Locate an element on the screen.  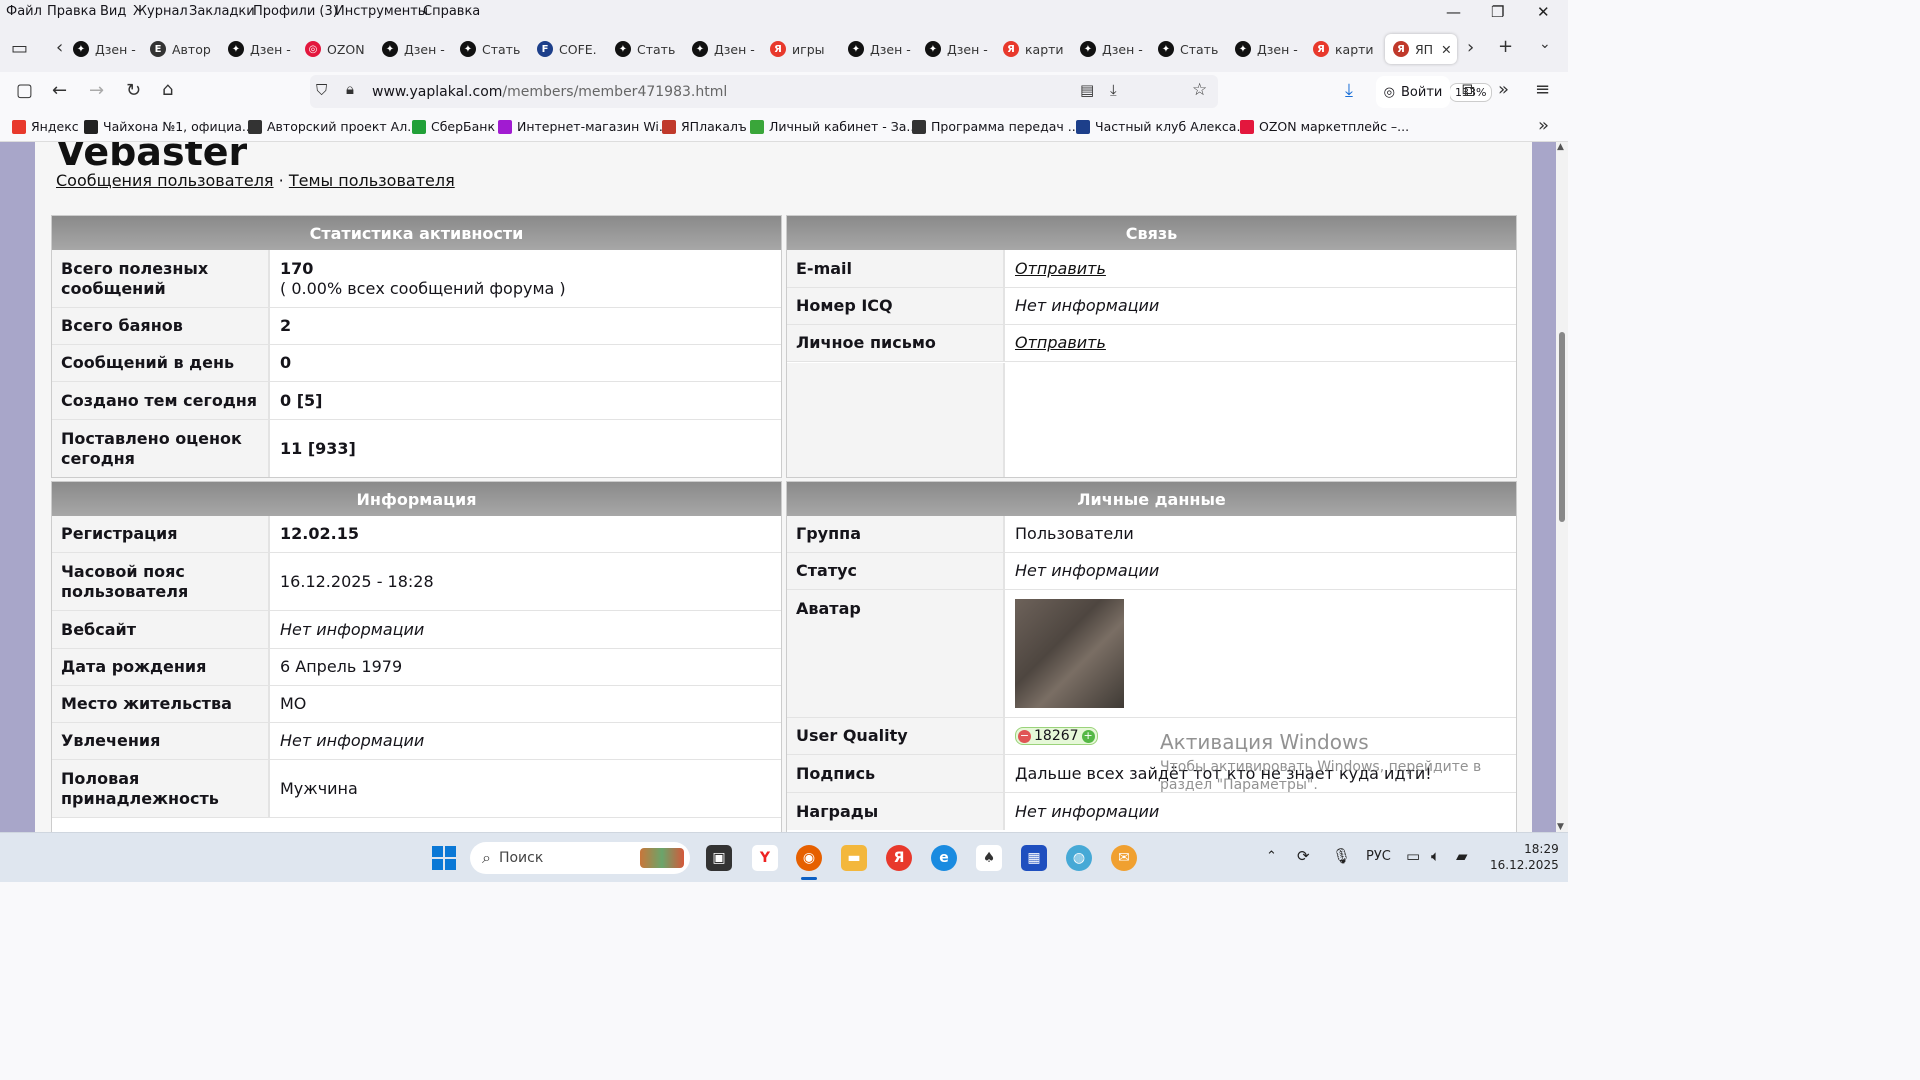
reload-icon: ↻ is located at coordinates (133, 90).